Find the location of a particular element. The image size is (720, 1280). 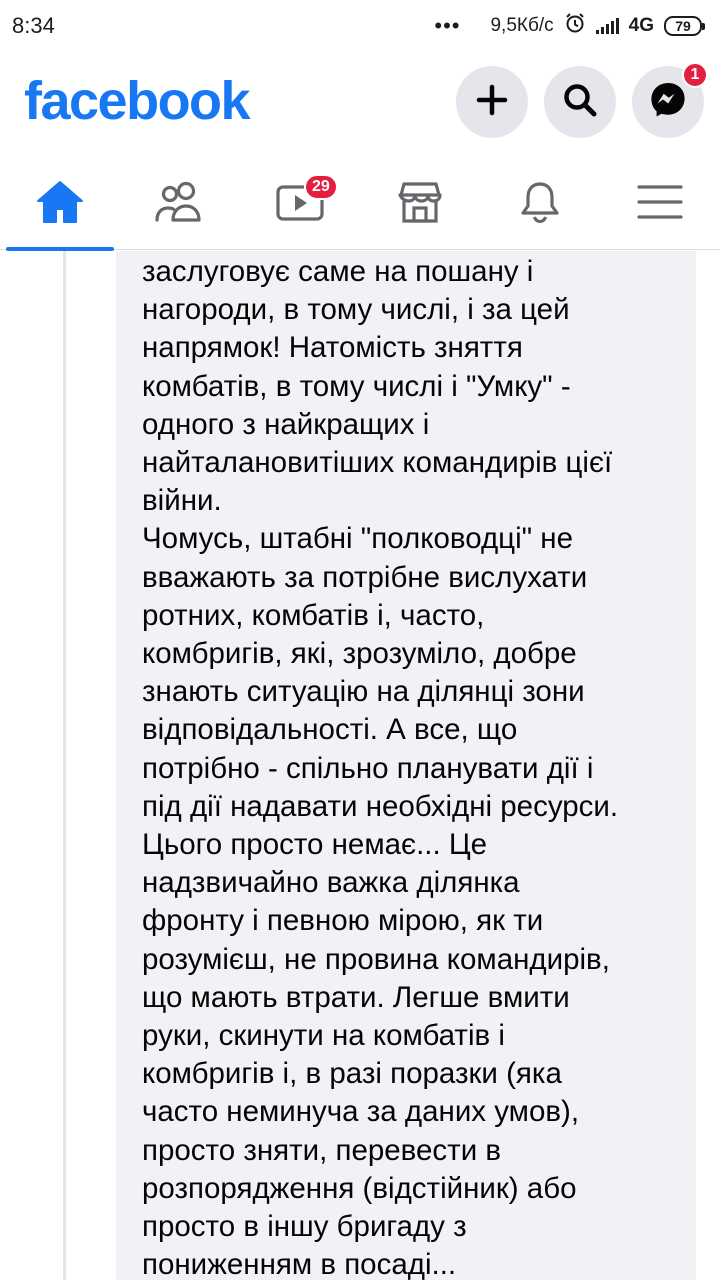

network-type: 4G is located at coordinates (641, 25).